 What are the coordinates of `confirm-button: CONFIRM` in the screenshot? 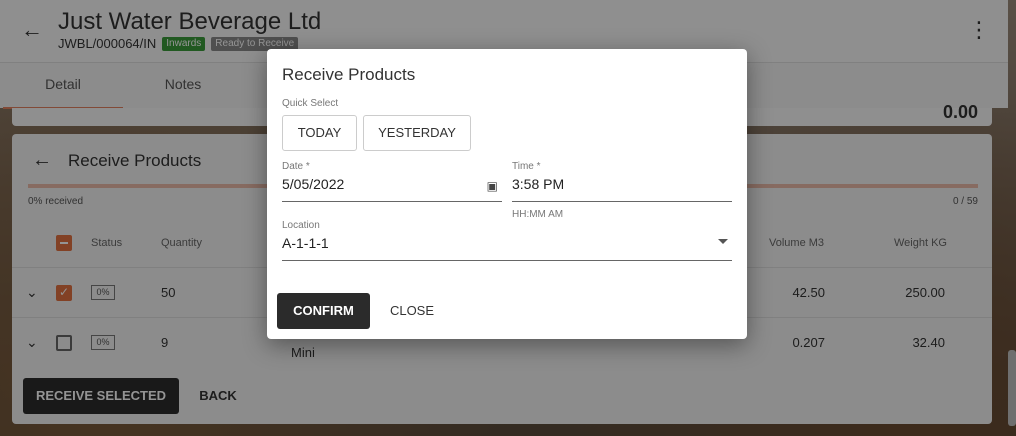 It's located at (323, 311).